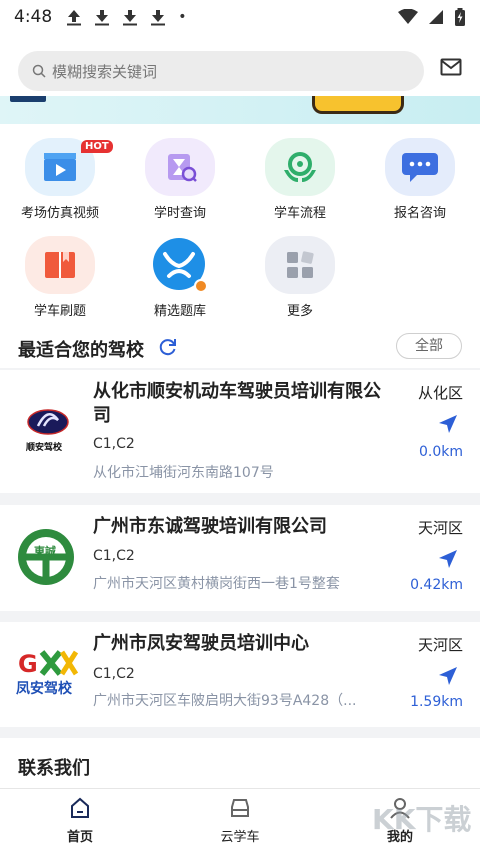 The height and width of the screenshot is (853, 480). I want to click on contact-section: 联系我们, so click(240, 763).